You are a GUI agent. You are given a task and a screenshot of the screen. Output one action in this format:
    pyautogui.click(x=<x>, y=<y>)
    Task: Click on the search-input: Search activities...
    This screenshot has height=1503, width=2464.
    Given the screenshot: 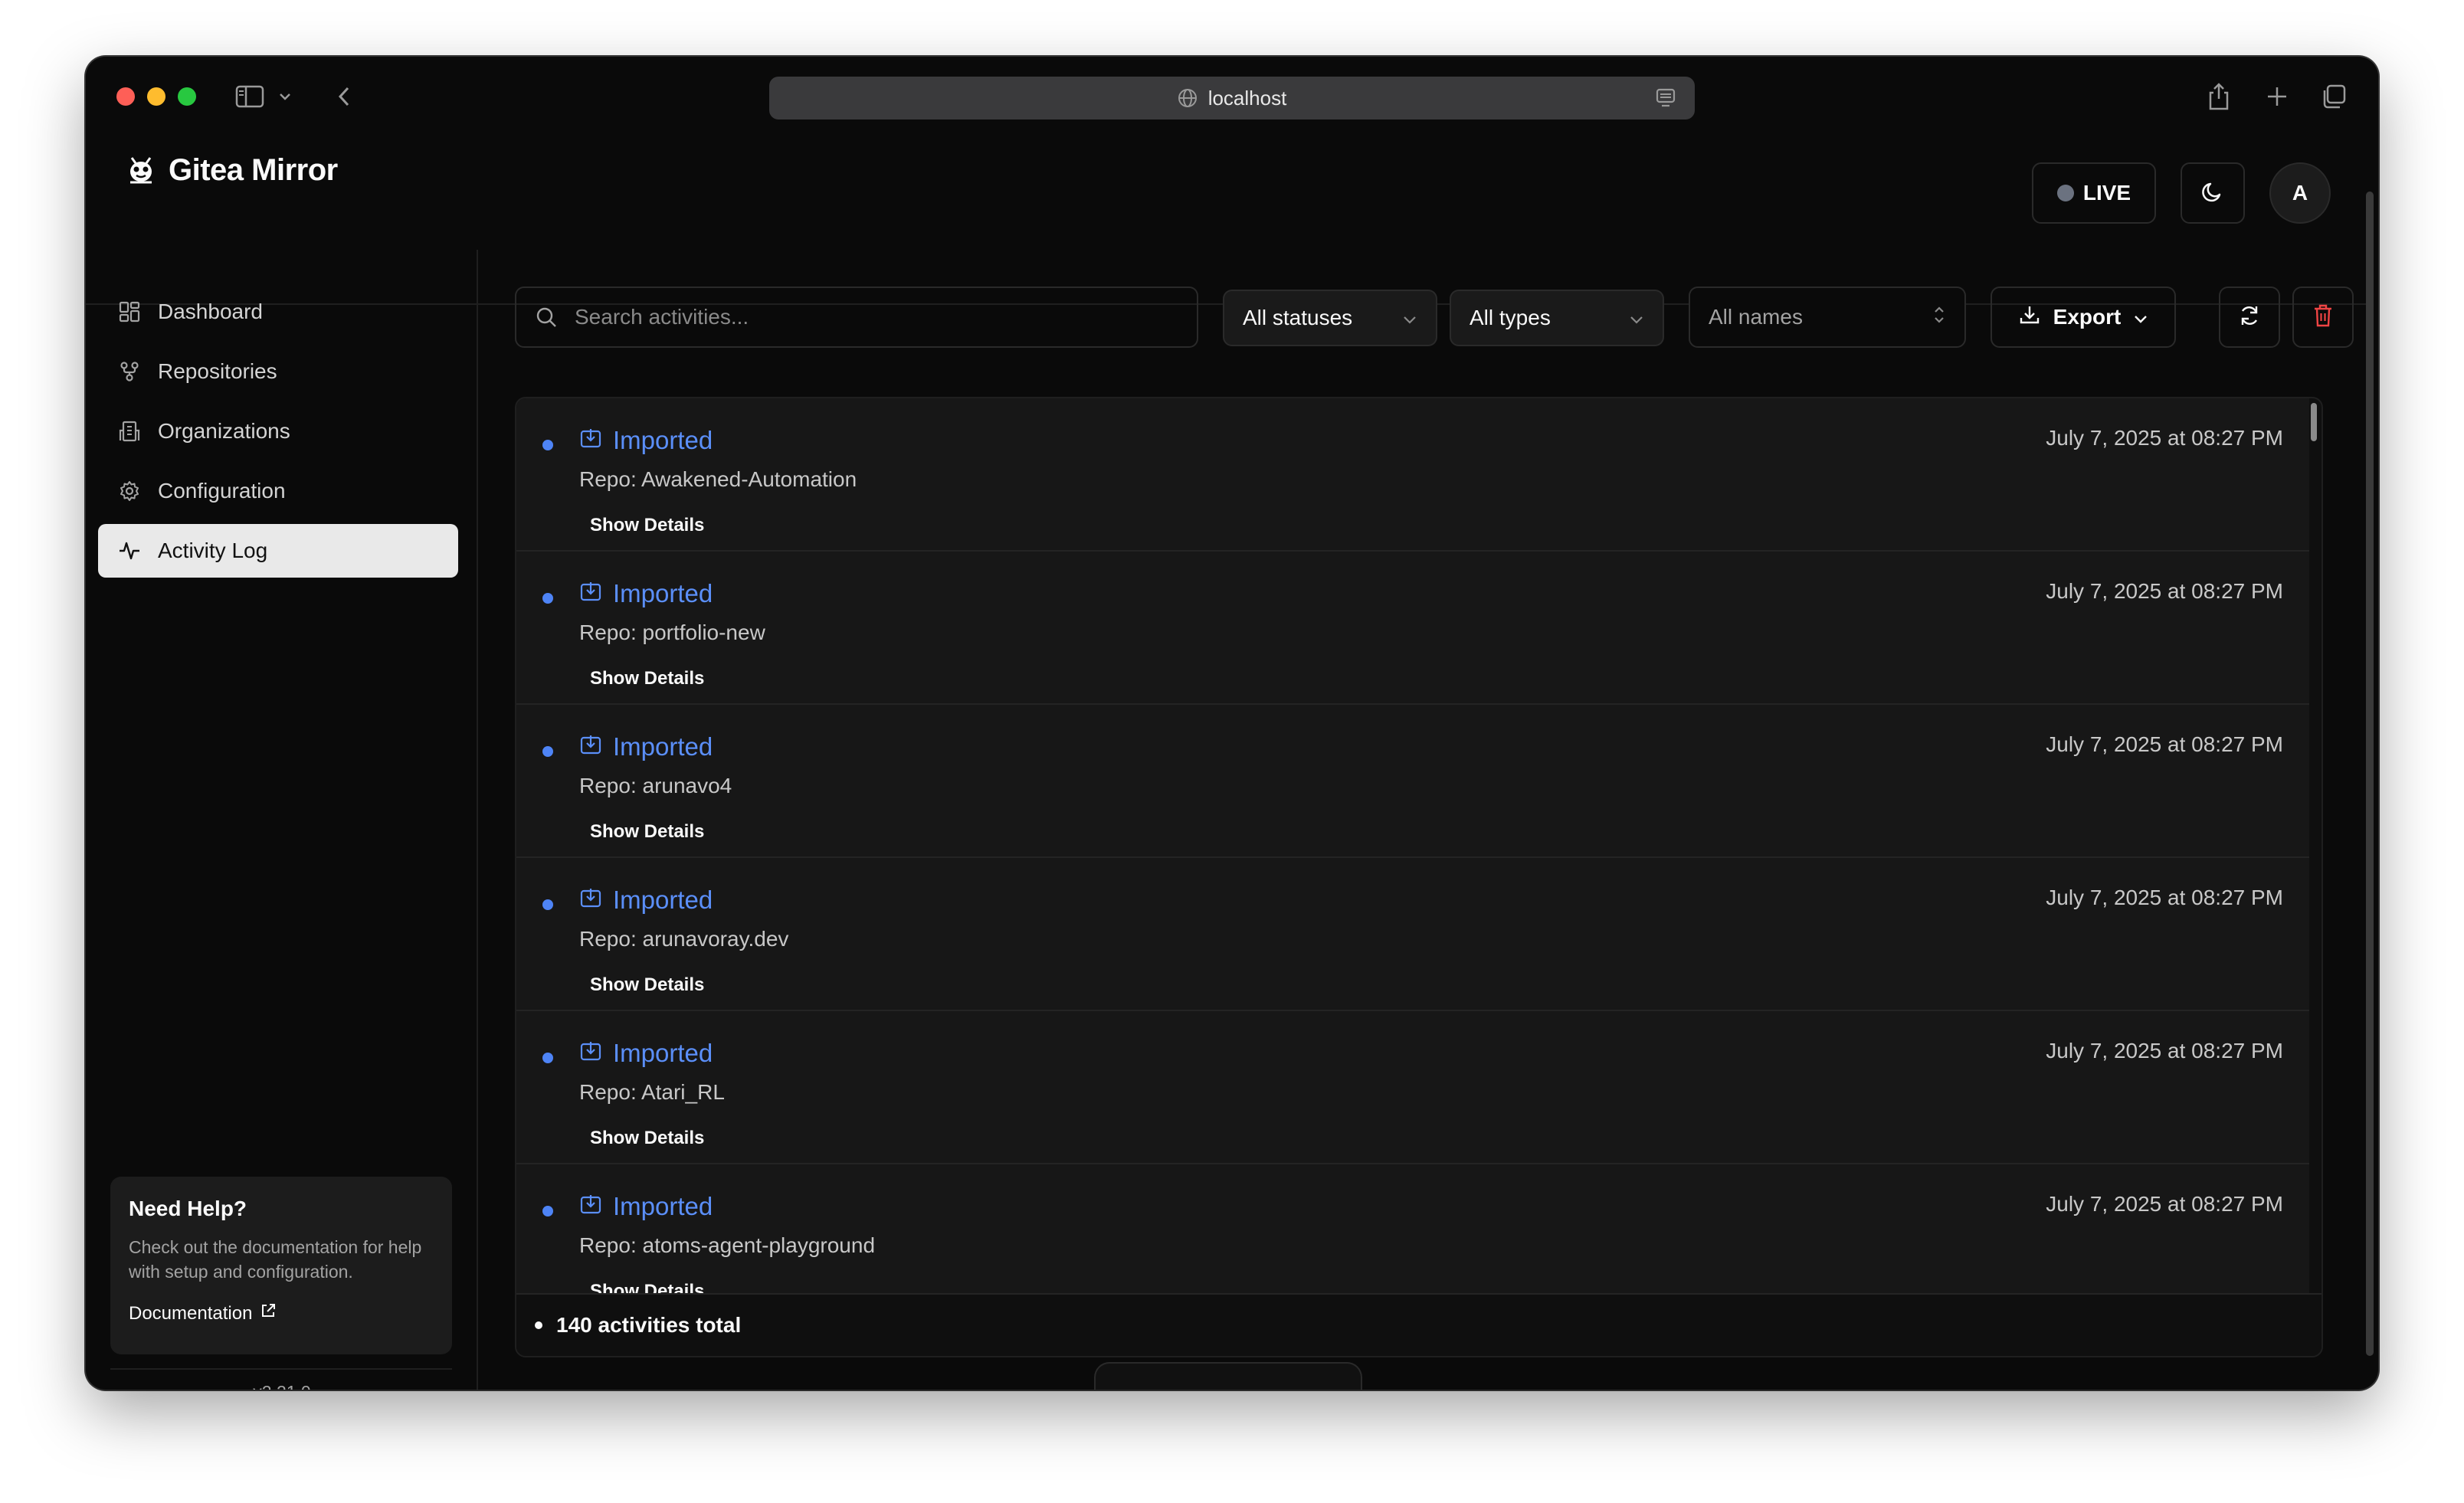 What is the action you would take?
    pyautogui.click(x=856, y=317)
    